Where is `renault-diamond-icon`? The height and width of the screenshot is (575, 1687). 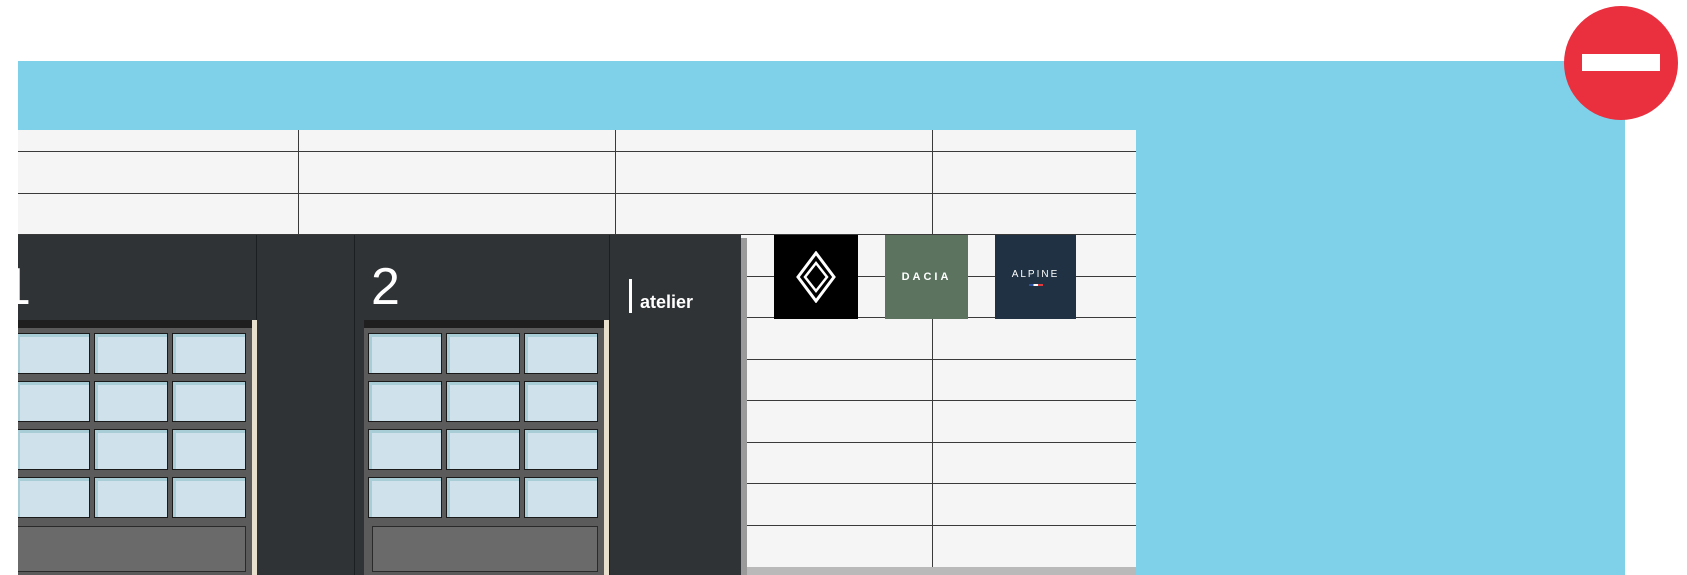 renault-diamond-icon is located at coordinates (816, 277).